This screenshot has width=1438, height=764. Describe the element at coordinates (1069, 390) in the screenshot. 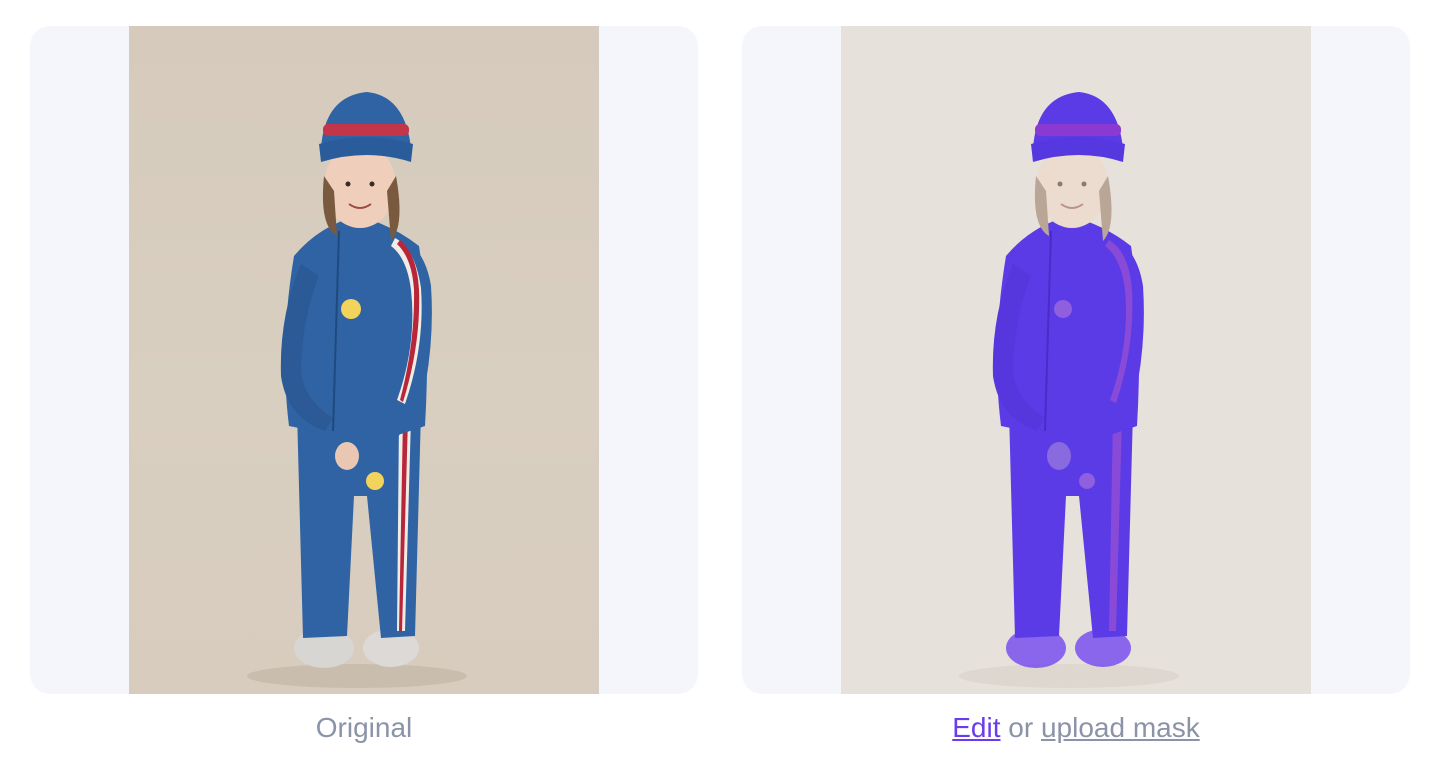

I see `masked-child-illustration` at that location.